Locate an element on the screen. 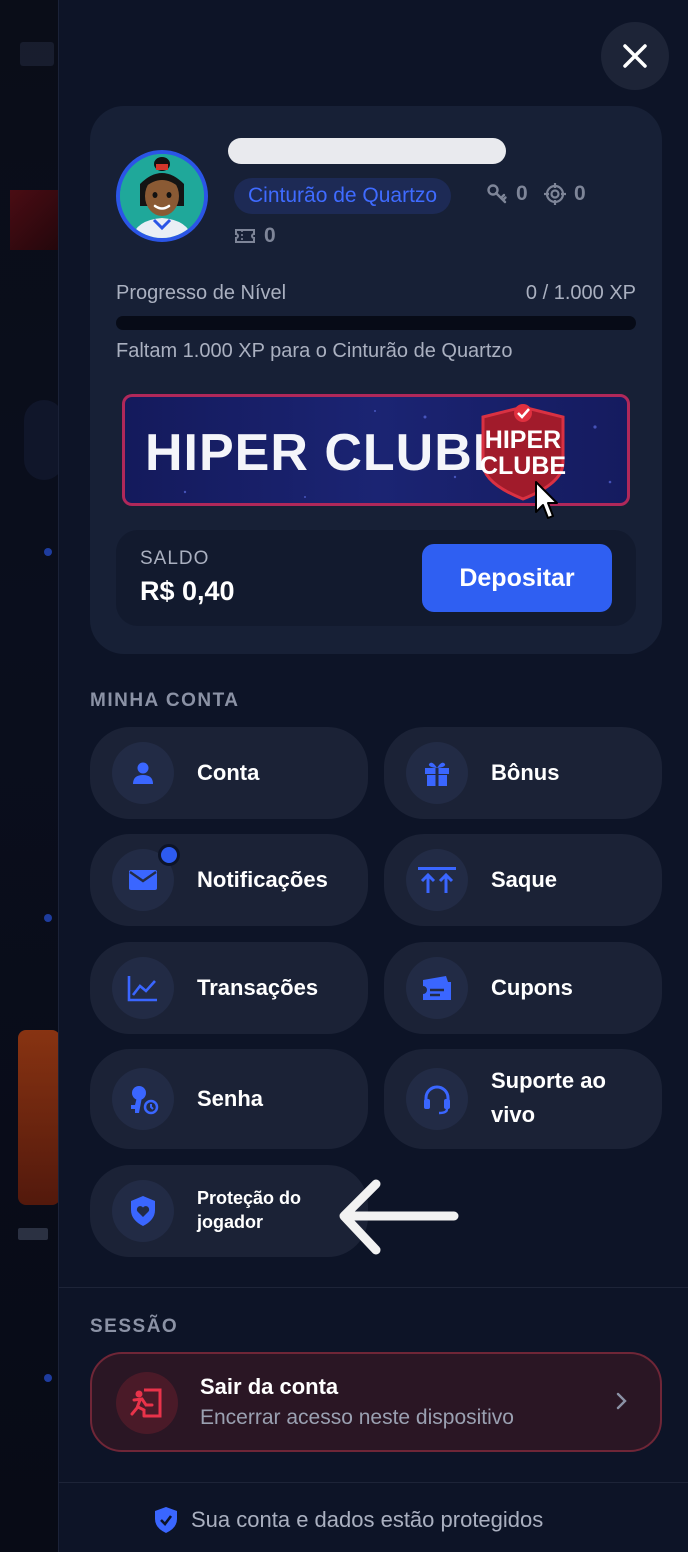 The height and width of the screenshot is (1552, 688). close-button is located at coordinates (635, 56).